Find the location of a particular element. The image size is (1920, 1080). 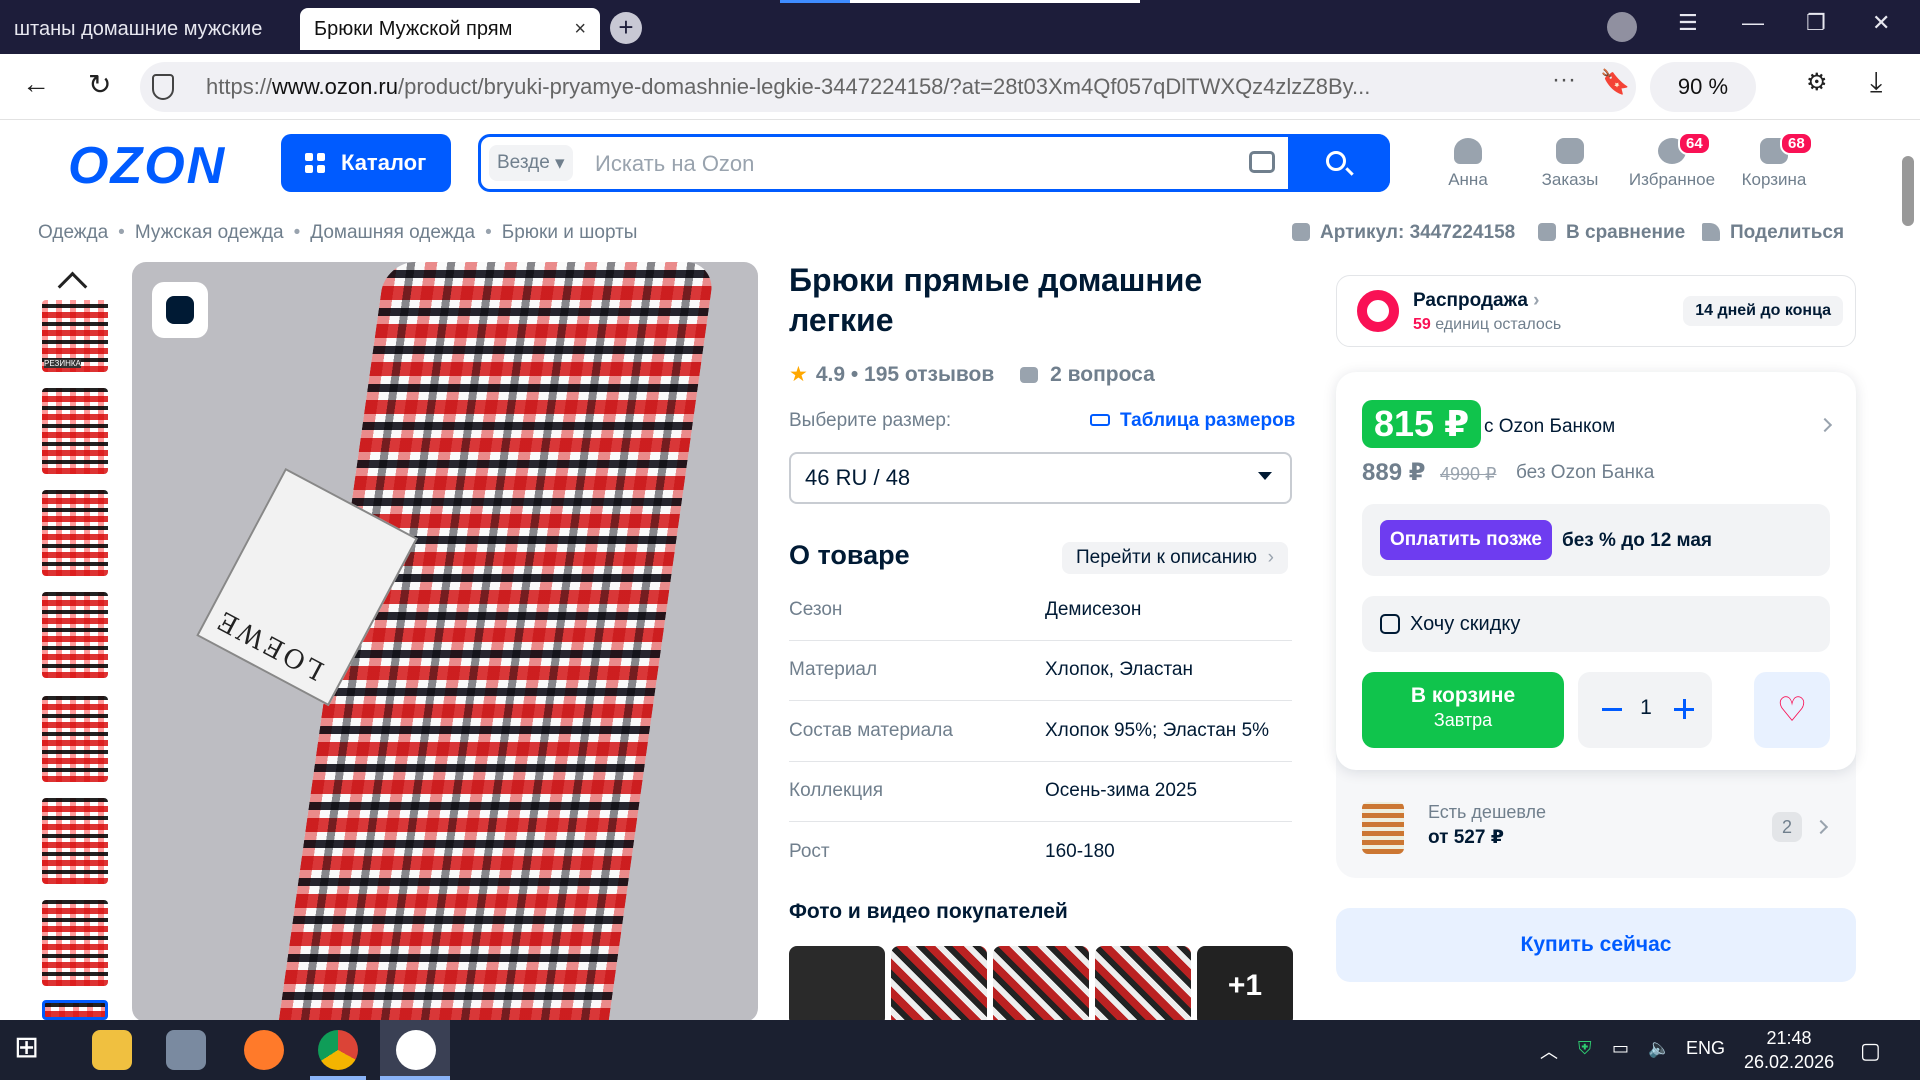

header-cart: 68 Корзина is located at coordinates (1774, 161).